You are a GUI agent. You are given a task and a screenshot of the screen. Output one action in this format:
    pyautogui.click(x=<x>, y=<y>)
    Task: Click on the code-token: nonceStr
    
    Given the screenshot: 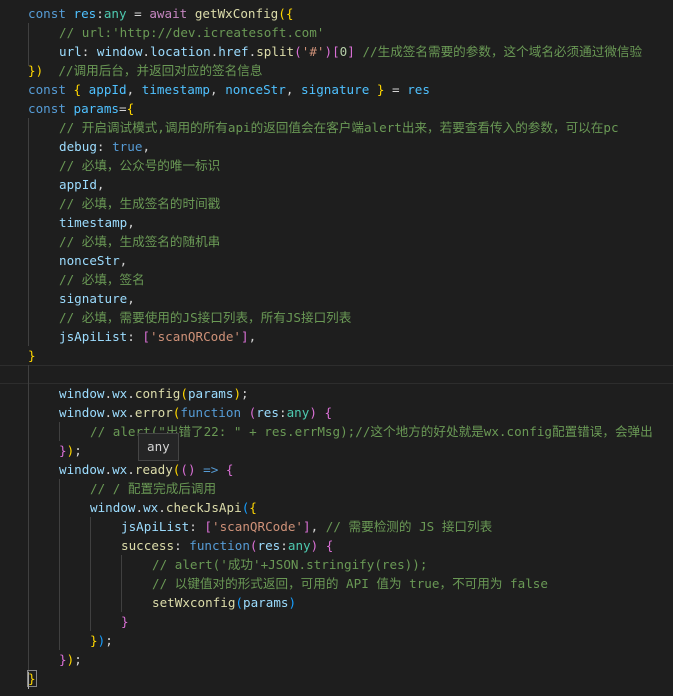 What is the action you would take?
    pyautogui.click(x=89, y=260)
    